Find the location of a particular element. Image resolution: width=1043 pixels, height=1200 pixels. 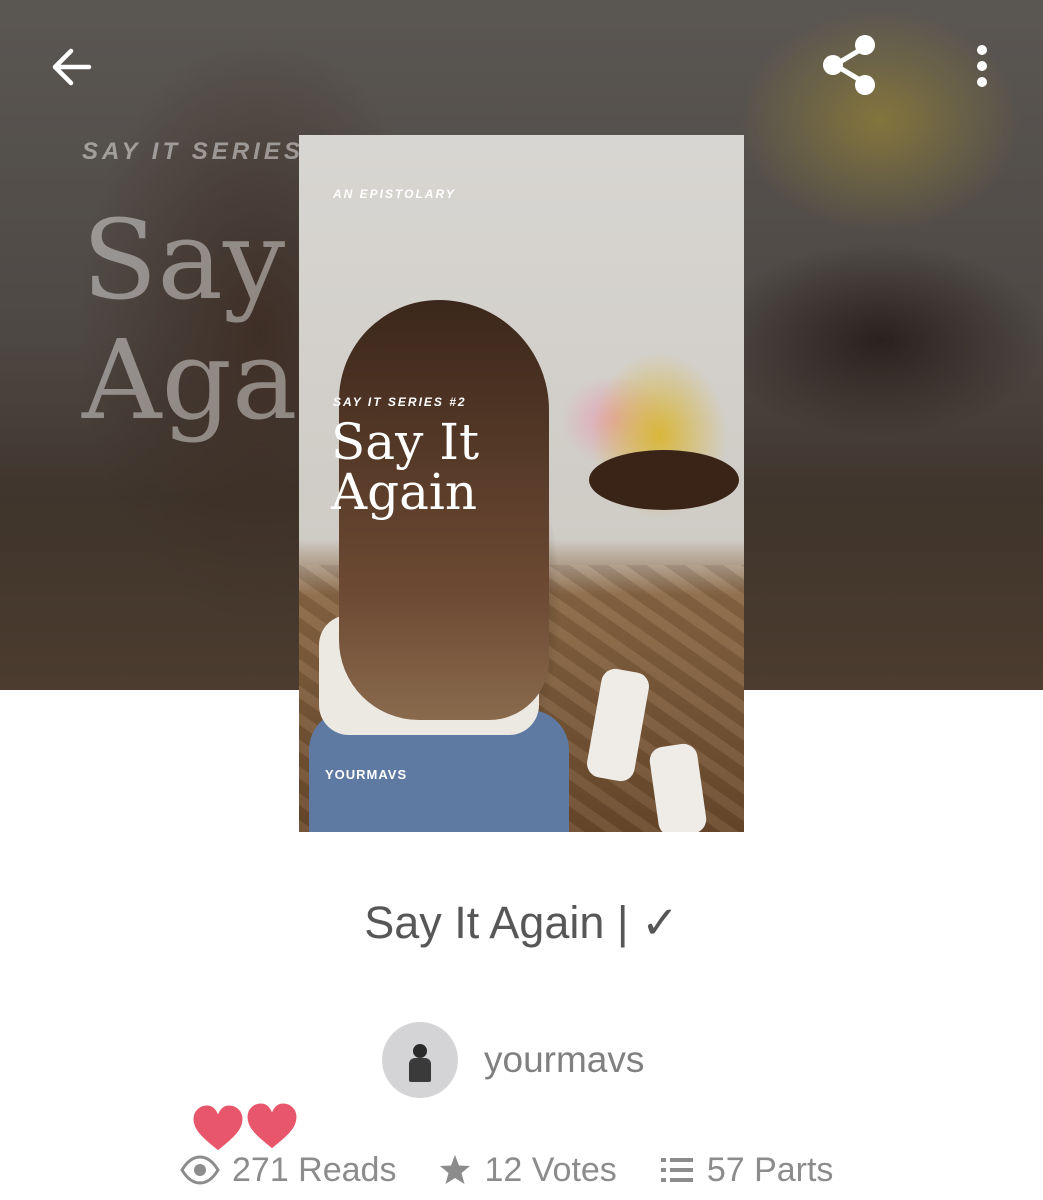

backdrop-title-text: Say Aga is located at coordinates (189, 320).